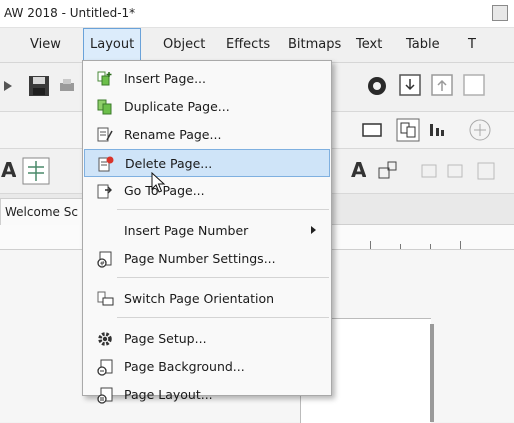 This screenshot has width=514, height=423. What do you see at coordinates (105, 367) in the screenshot?
I see `page-background-icon` at bounding box center [105, 367].